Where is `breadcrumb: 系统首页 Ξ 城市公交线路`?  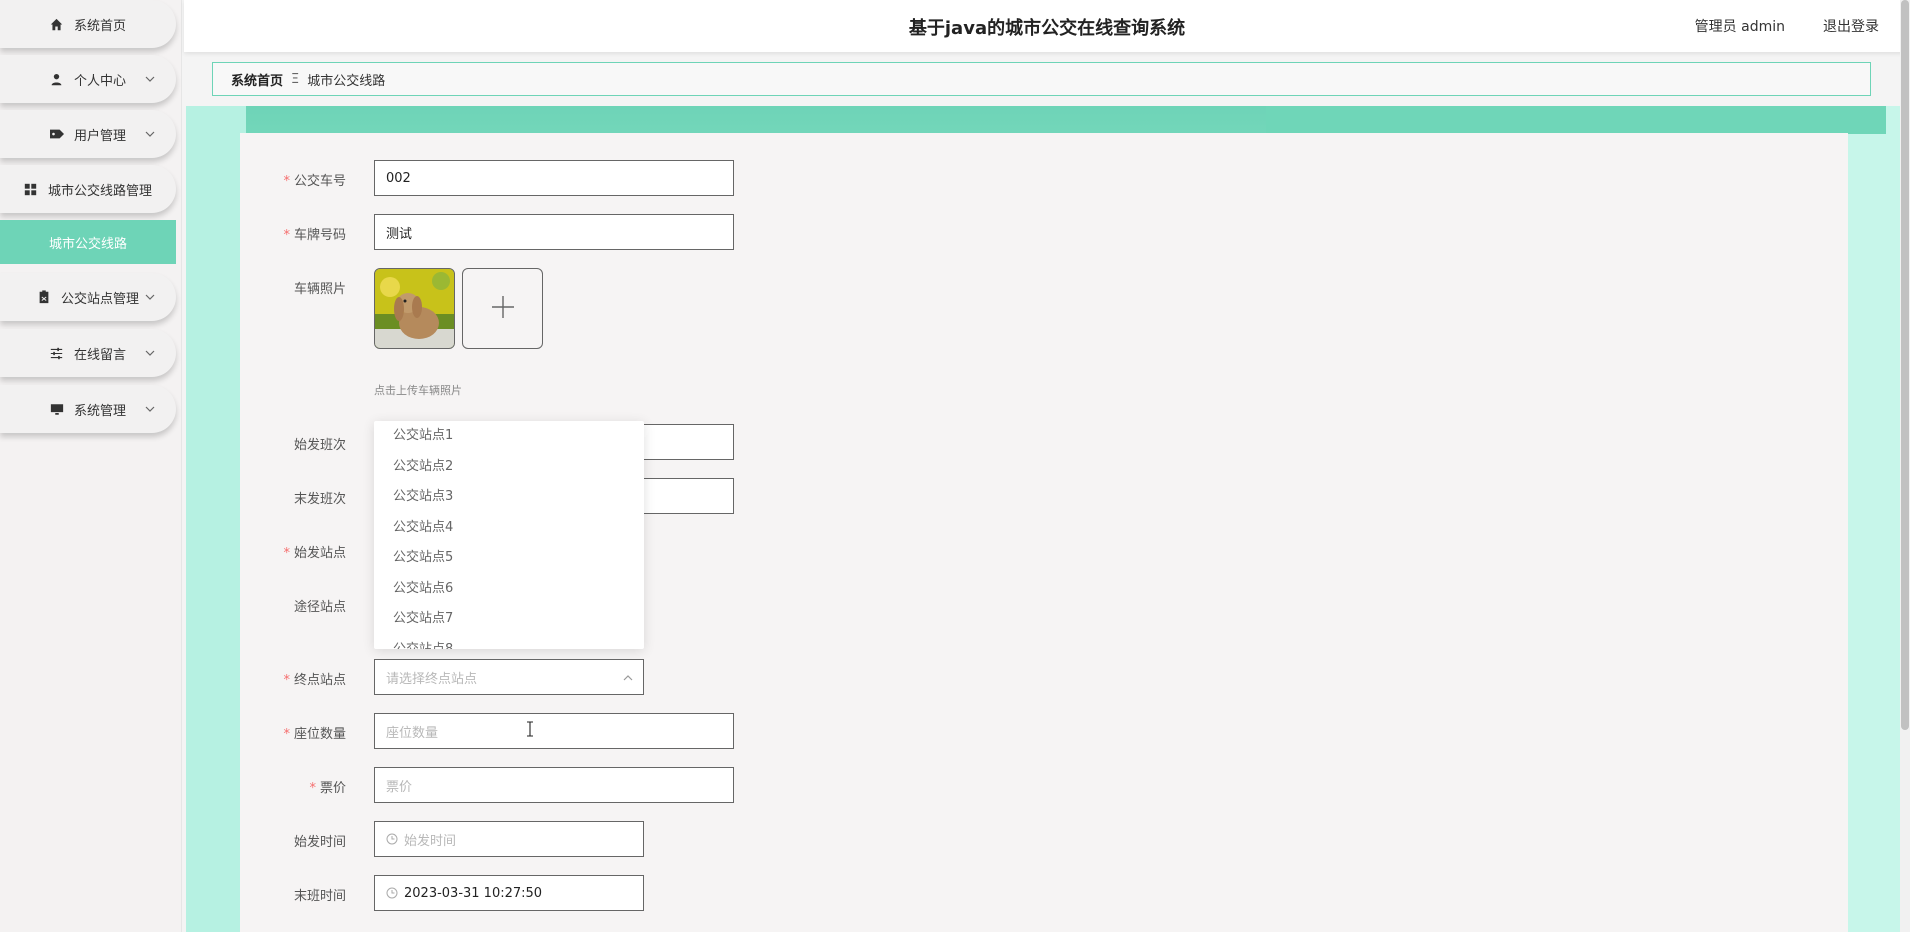
breadcrumb: 系统首页 Ξ 城市公交线路 is located at coordinates (1041, 79).